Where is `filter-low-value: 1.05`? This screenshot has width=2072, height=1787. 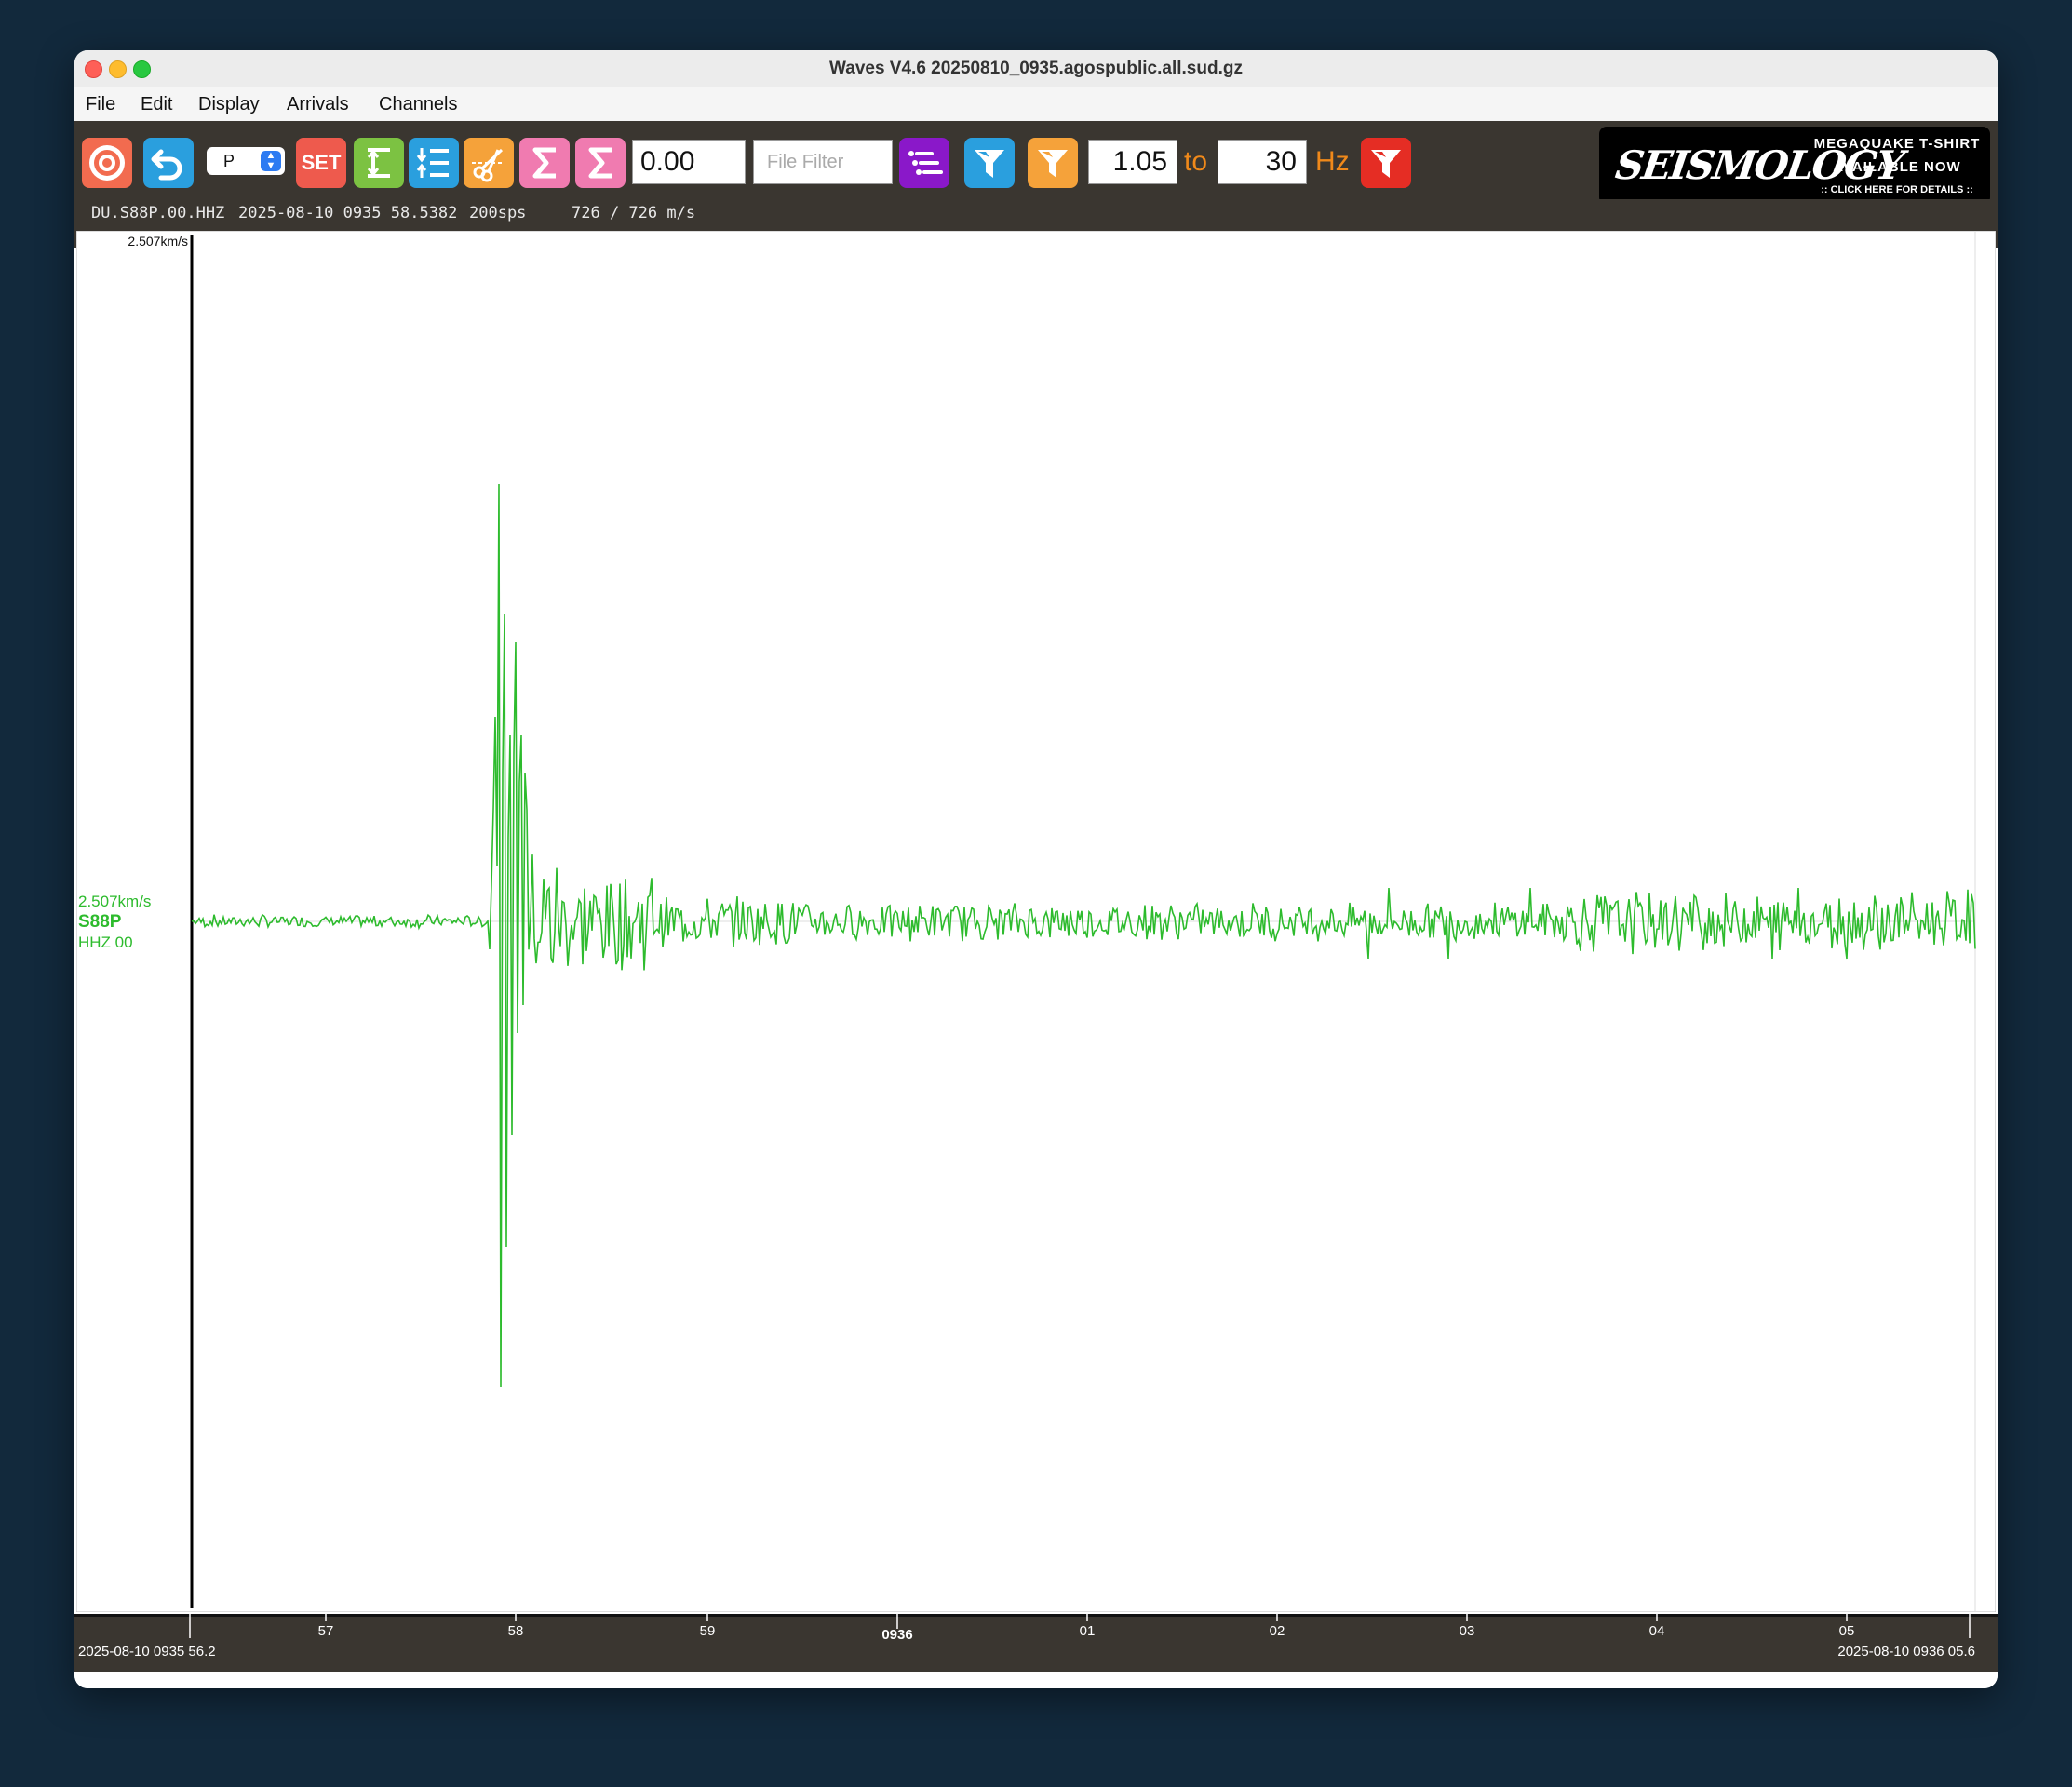 filter-low-value: 1.05 is located at coordinates (1139, 161).